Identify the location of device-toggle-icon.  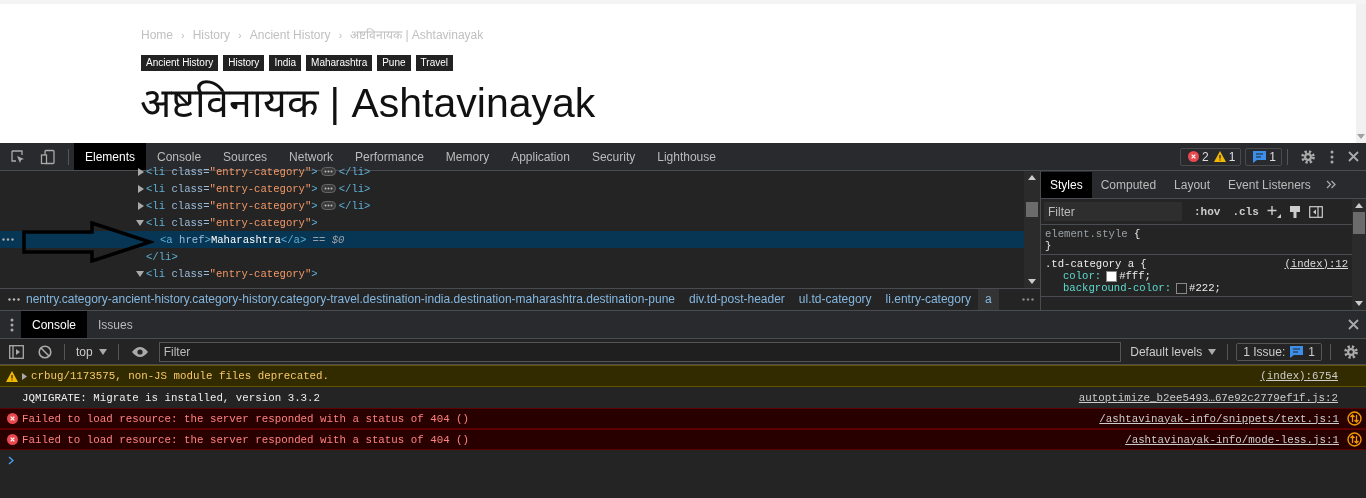
(48, 156).